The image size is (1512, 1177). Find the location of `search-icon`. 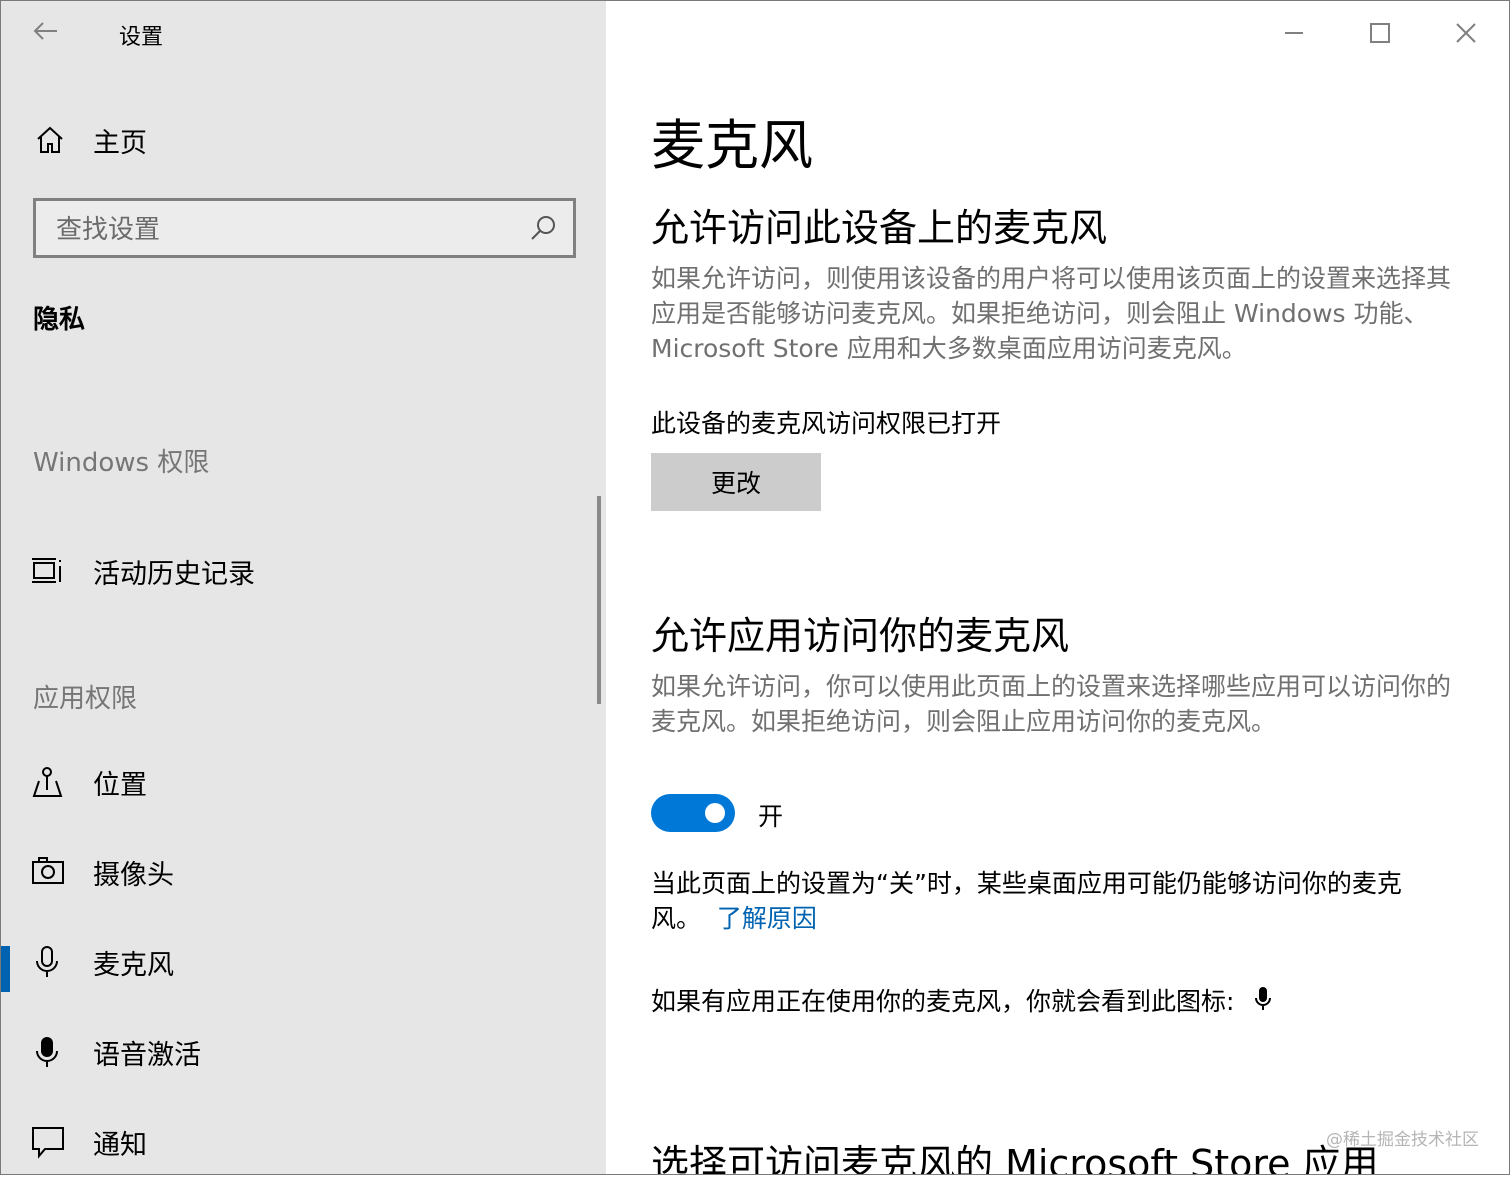

search-icon is located at coordinates (543, 228).